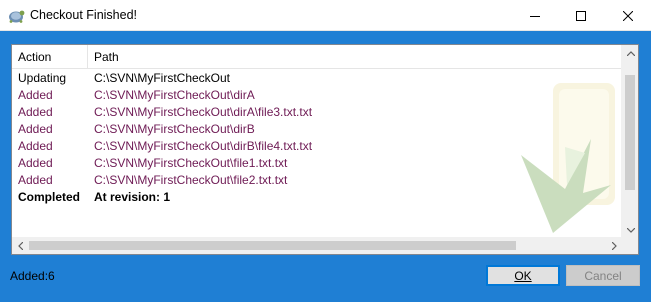 The height and width of the screenshot is (302, 651). I want to click on horizontal-scrollbar, so click(317, 245).